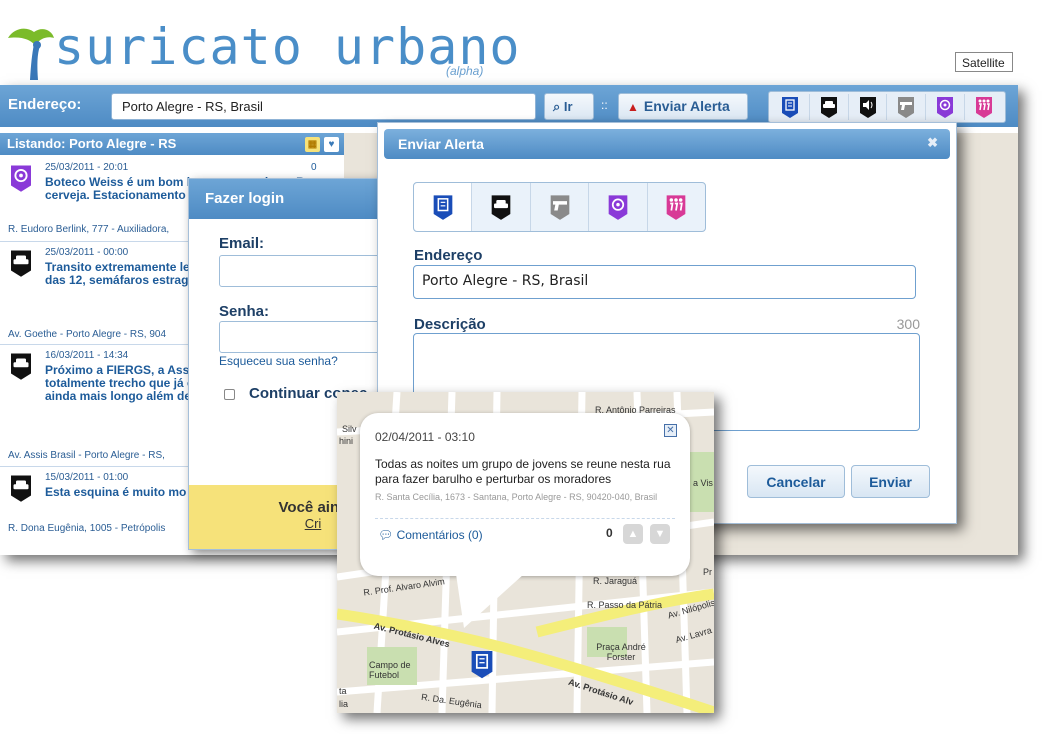 The image size is (1057, 734). Describe the element at coordinates (448, 255) in the screenshot. I see `address-field-label: Endereço` at that location.